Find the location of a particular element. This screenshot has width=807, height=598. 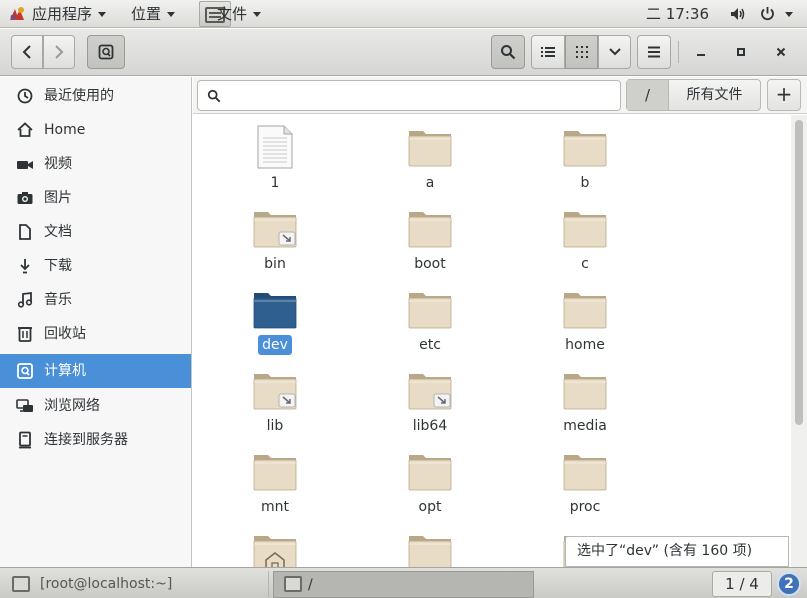

list-view-button is located at coordinates (548, 52).